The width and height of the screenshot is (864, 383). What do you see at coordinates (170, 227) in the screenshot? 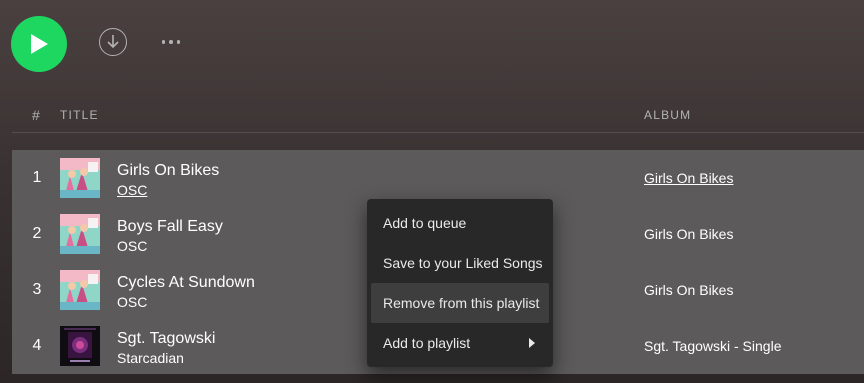
I see `track-title: Boys Fall Easy` at bounding box center [170, 227].